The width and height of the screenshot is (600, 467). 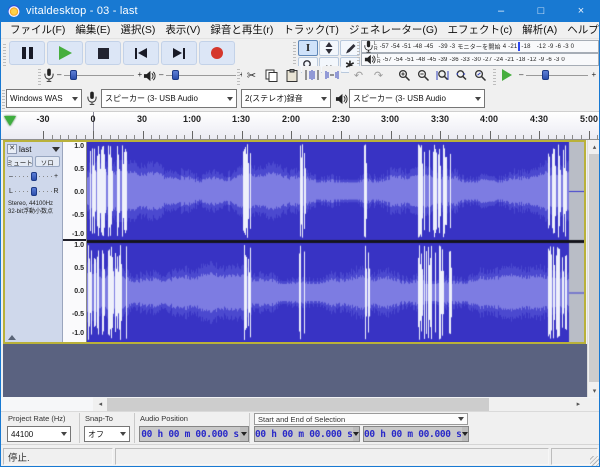 What do you see at coordinates (137, 30) in the screenshot?
I see `menu-item: 選択(S)` at bounding box center [137, 30].